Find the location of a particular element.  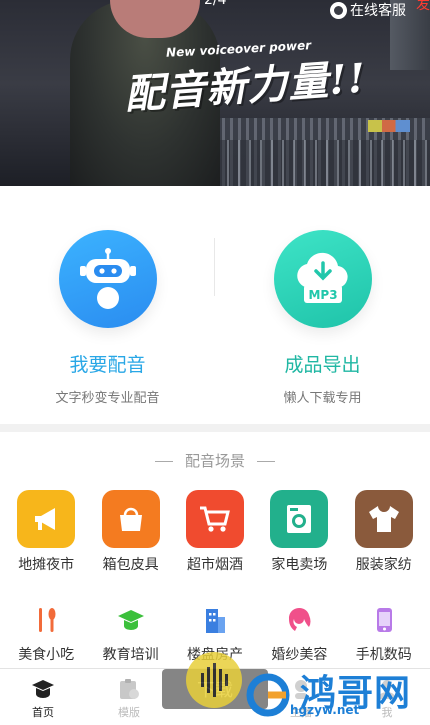

banner-page-indicator: 2/4 is located at coordinates (215, 4).